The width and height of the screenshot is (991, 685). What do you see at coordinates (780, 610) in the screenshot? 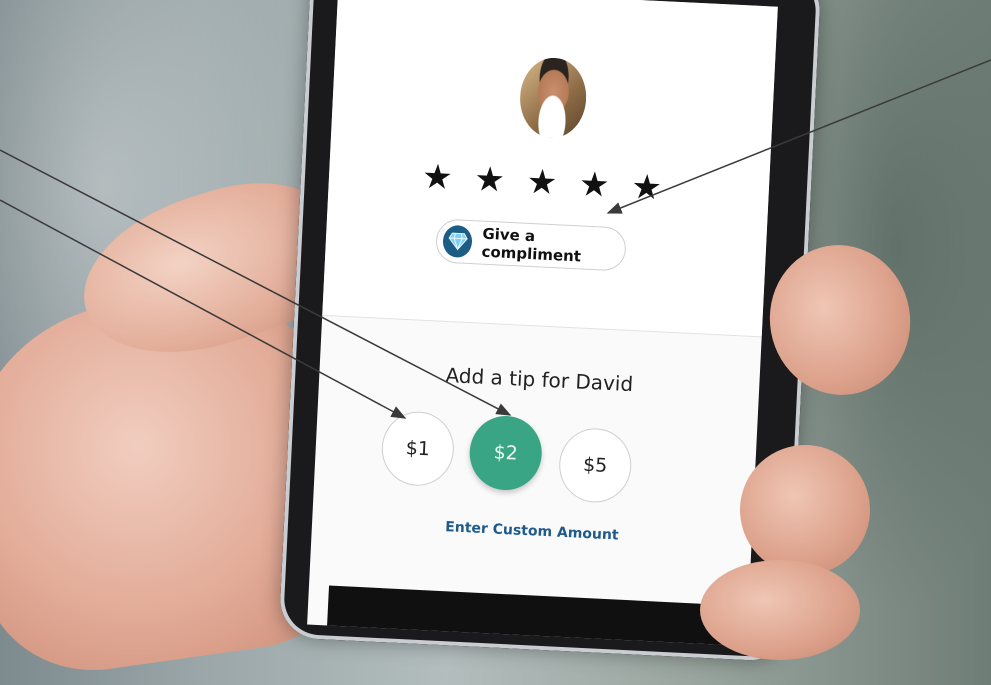
I see `finger-bottom` at bounding box center [780, 610].